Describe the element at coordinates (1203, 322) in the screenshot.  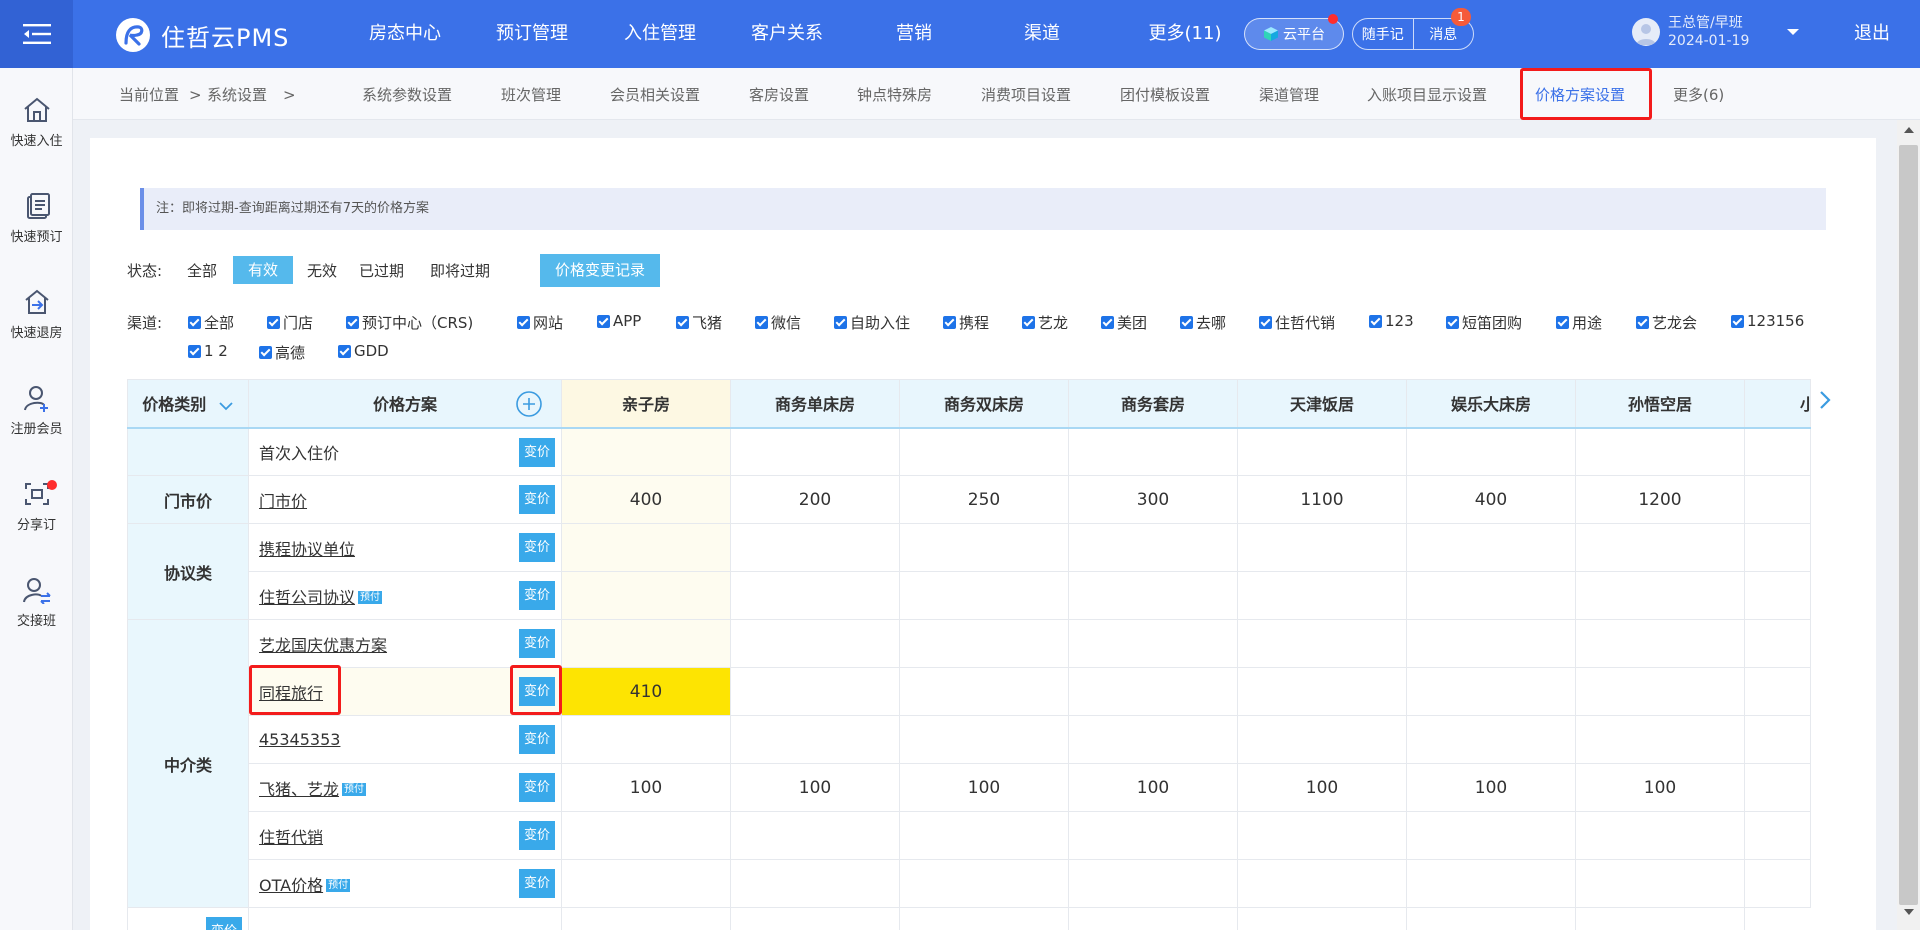
I see `channel-checkbox-qunar: 去哪` at that location.